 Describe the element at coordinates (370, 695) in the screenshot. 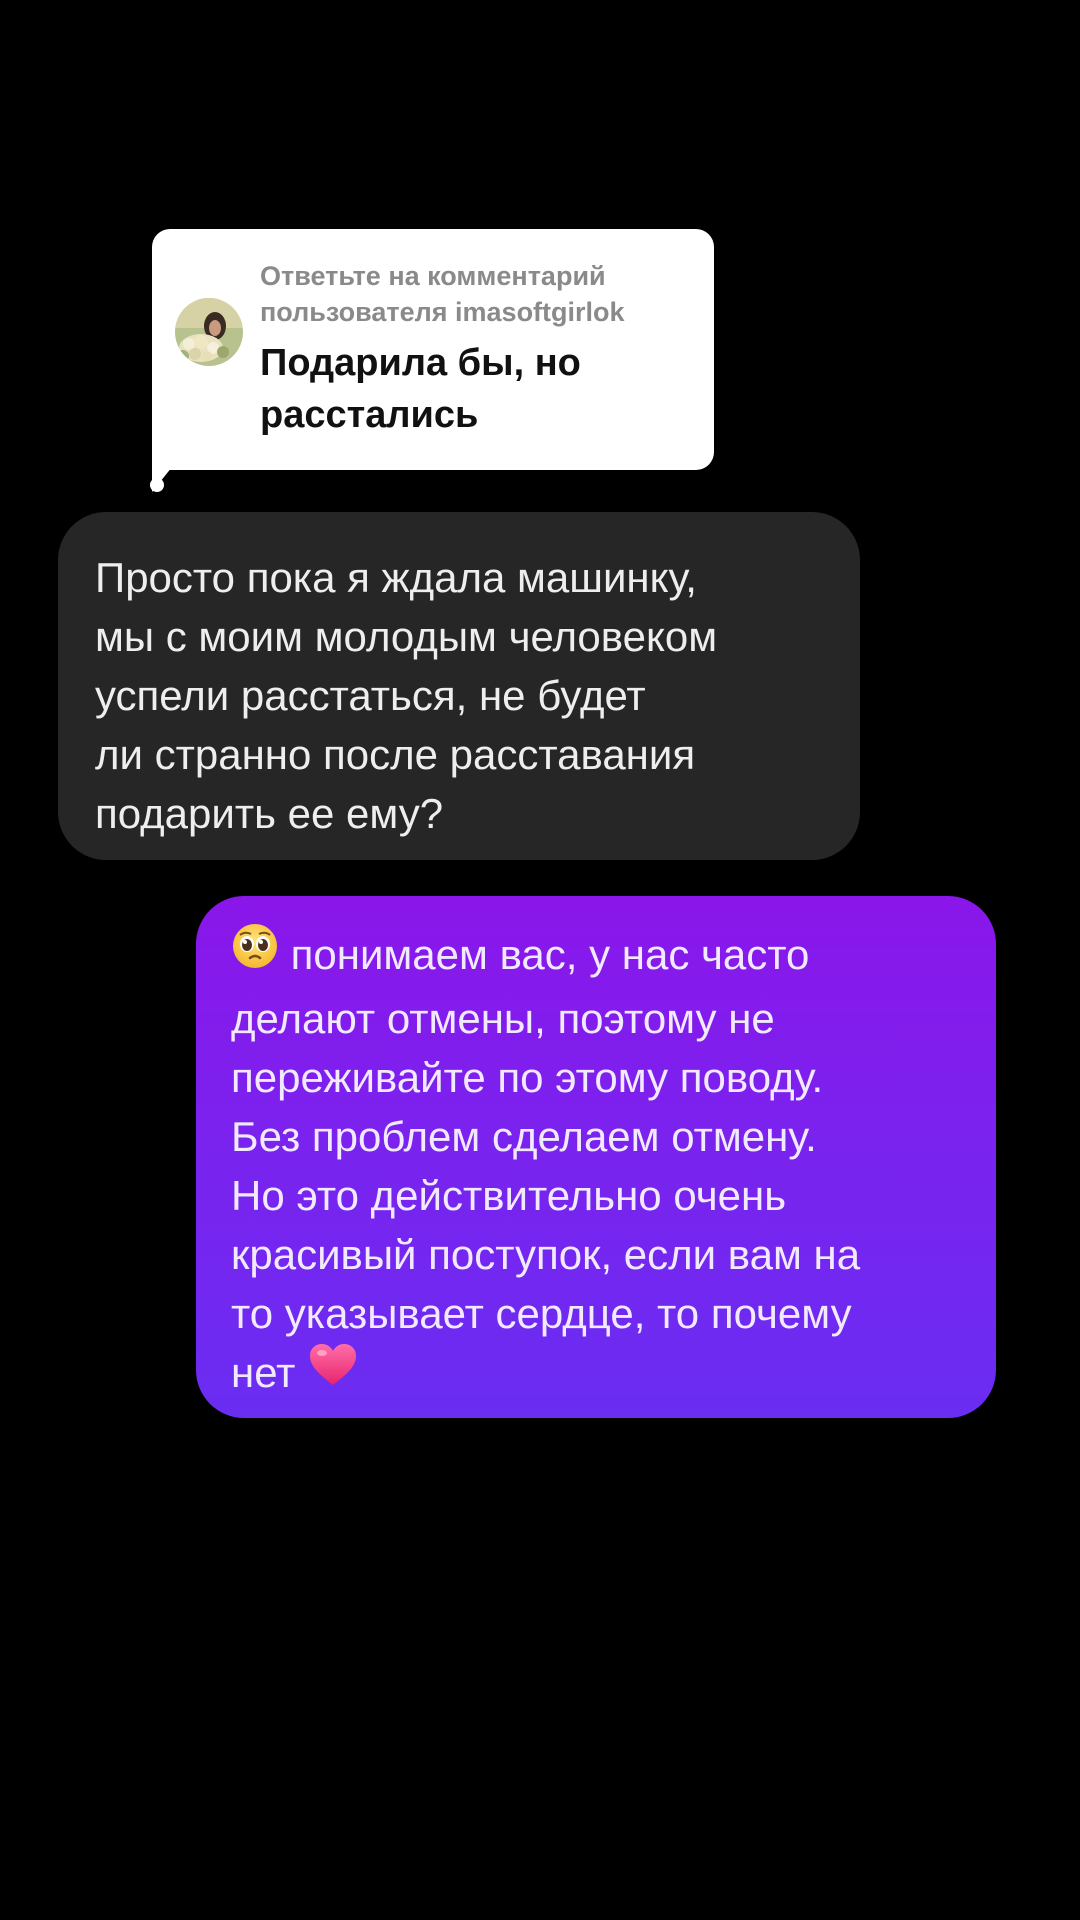

I see `message-line: успели расстаться, не будет` at that location.